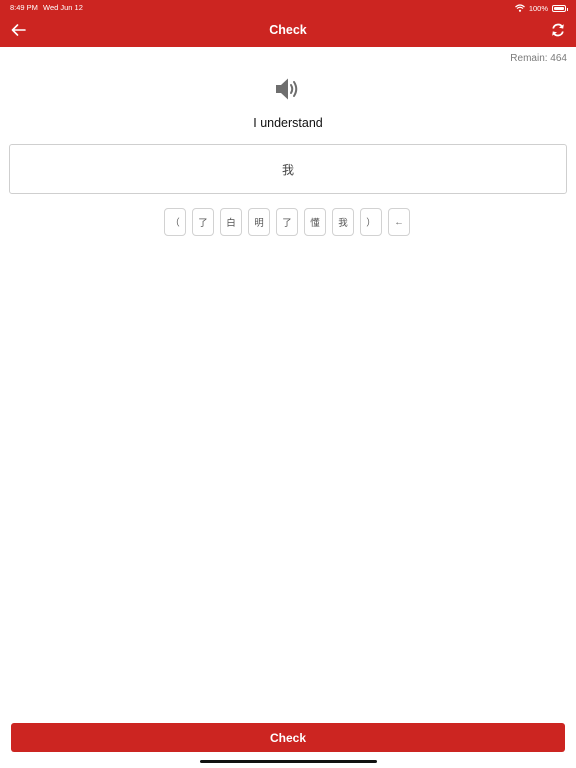 This screenshot has width=576, height=768. What do you see at coordinates (343, 222) in the screenshot?
I see `key-wo: 我` at bounding box center [343, 222].